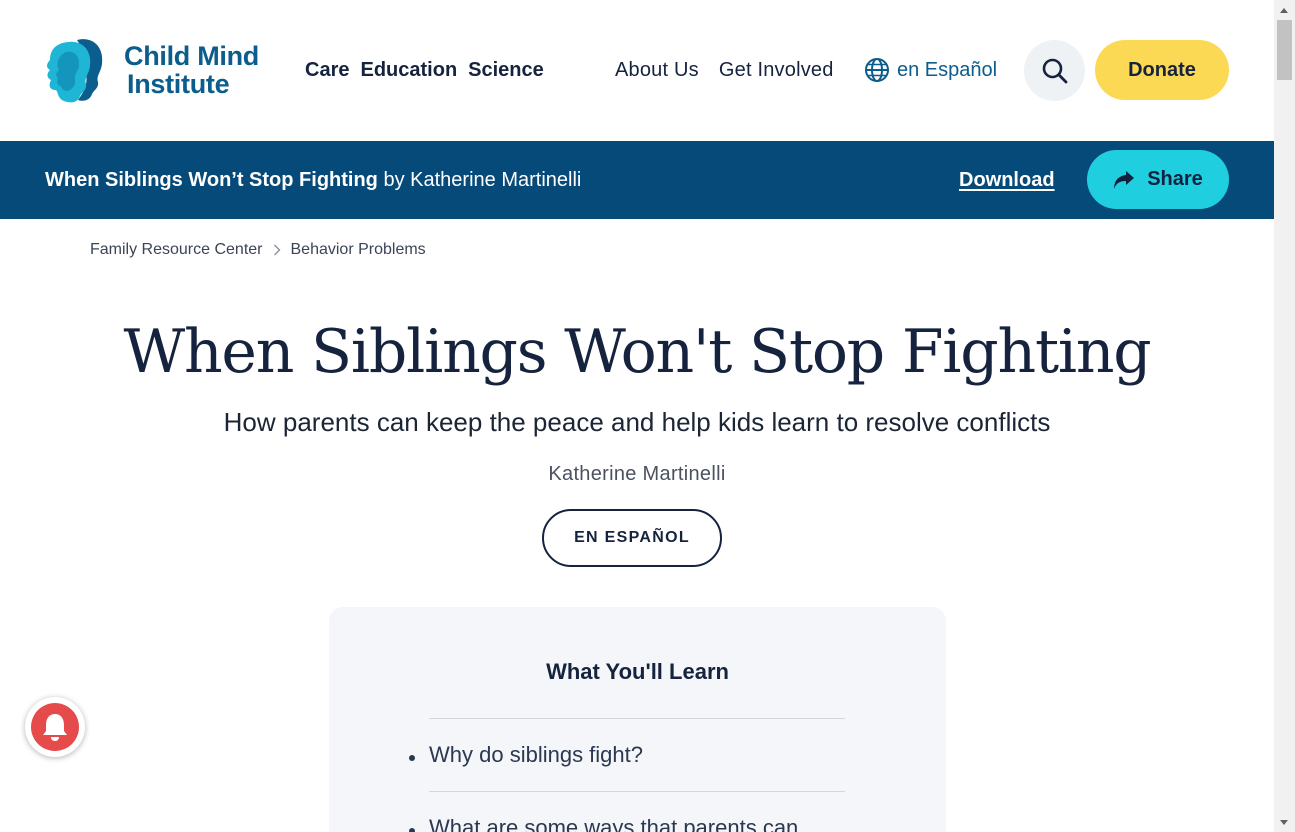 The image size is (1295, 832). What do you see at coordinates (1284, 50) in the screenshot?
I see `scrollbar-thumb` at bounding box center [1284, 50].